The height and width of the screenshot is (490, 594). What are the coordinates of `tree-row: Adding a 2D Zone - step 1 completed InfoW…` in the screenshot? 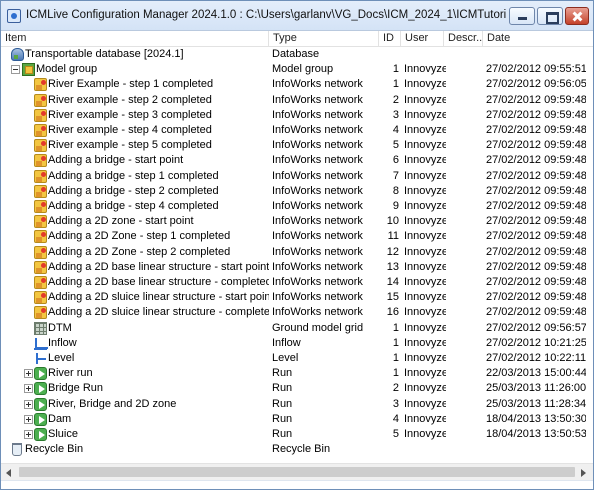 It's located at (297, 236).